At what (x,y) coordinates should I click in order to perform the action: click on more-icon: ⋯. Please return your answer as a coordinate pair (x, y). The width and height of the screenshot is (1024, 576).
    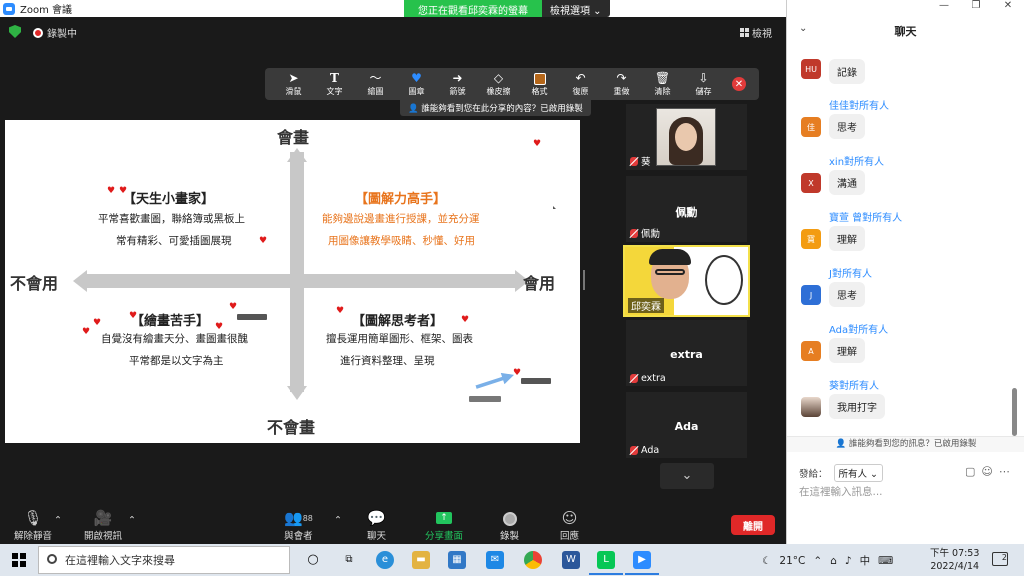
    Looking at the image, I should click on (1004, 471).